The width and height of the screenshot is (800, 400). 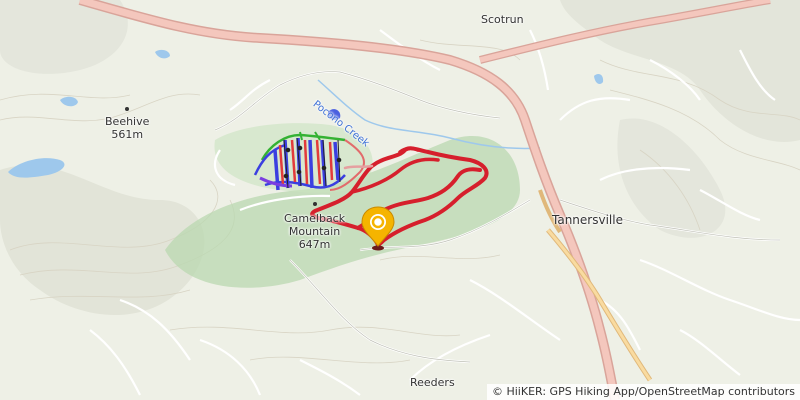 What do you see at coordinates (315, 218) in the screenshot?
I see `peak-camelback-name: Camelback` at bounding box center [315, 218].